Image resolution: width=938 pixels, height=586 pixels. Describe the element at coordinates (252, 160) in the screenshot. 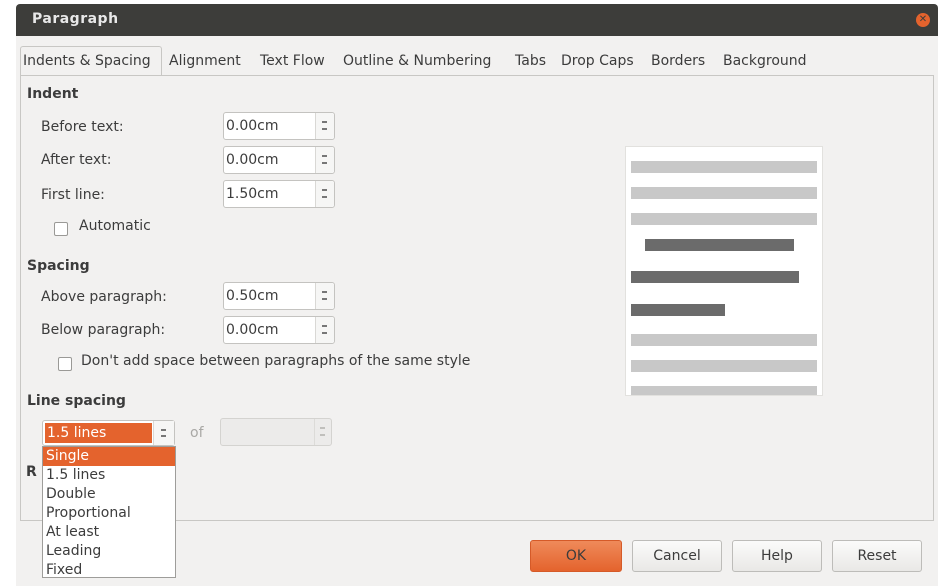

I see `after-text-value: 0.00cm` at that location.